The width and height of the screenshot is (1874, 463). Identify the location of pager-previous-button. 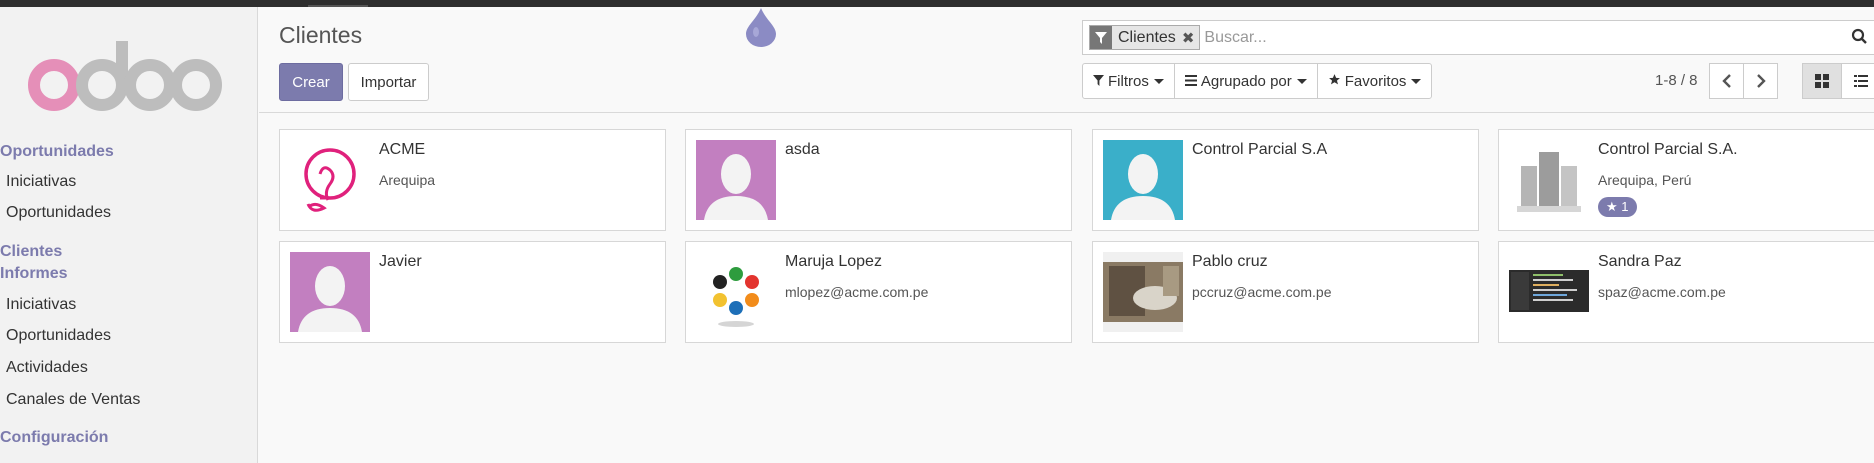
(1726, 81).